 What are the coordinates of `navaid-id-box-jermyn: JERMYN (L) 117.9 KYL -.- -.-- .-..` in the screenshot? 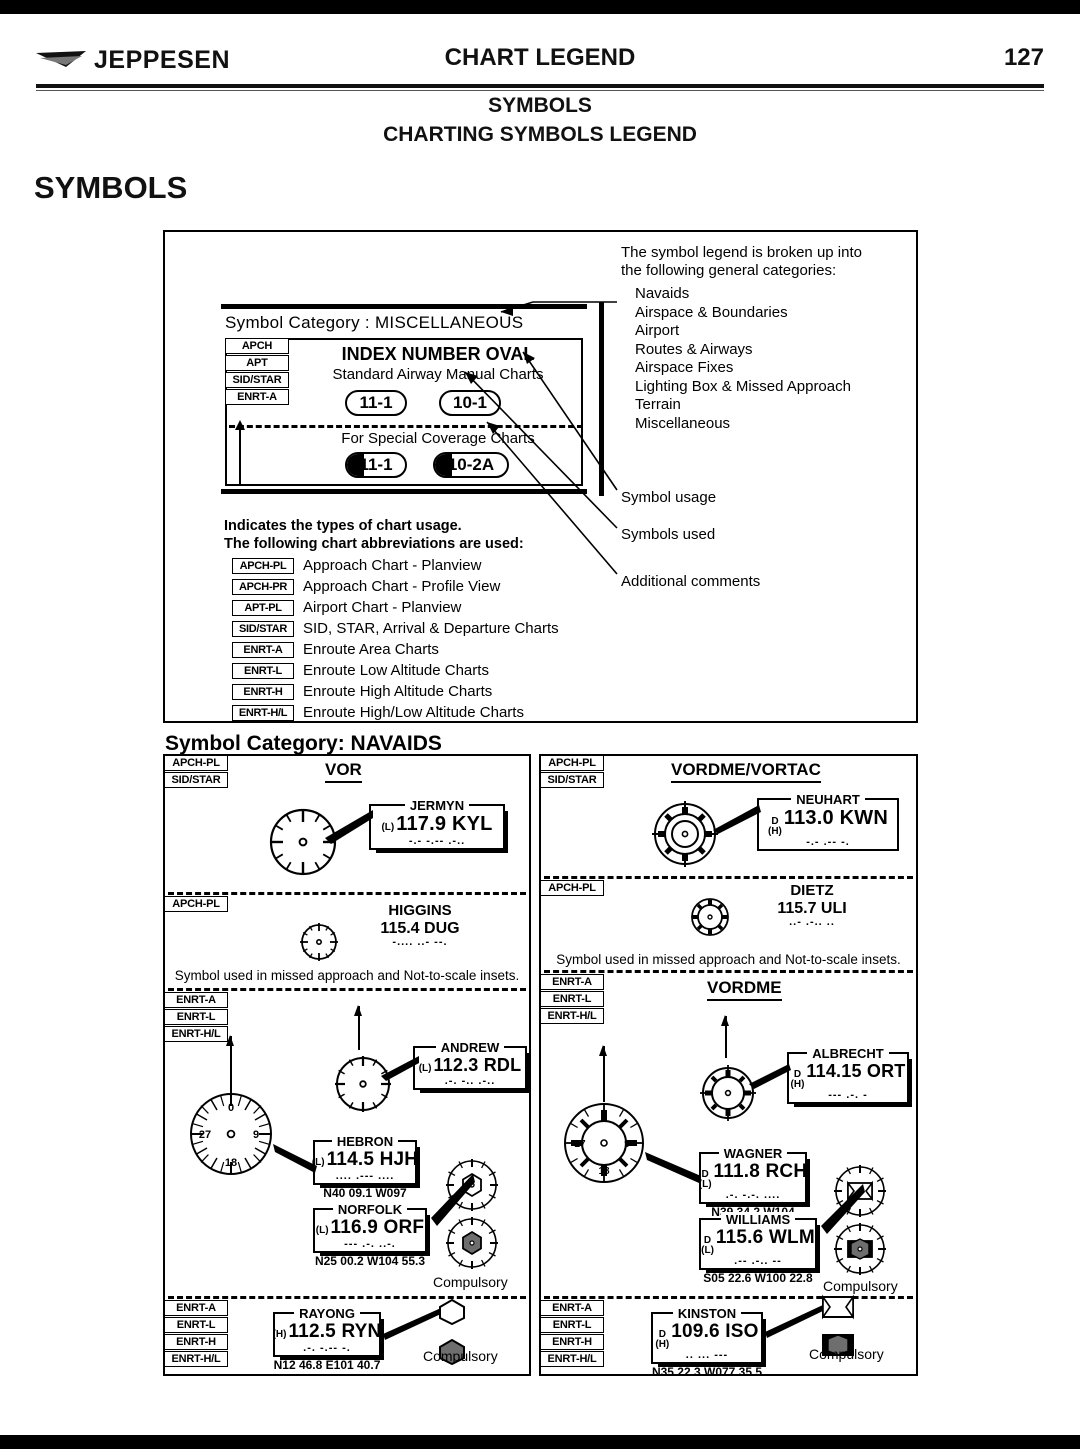 It's located at (438, 825).